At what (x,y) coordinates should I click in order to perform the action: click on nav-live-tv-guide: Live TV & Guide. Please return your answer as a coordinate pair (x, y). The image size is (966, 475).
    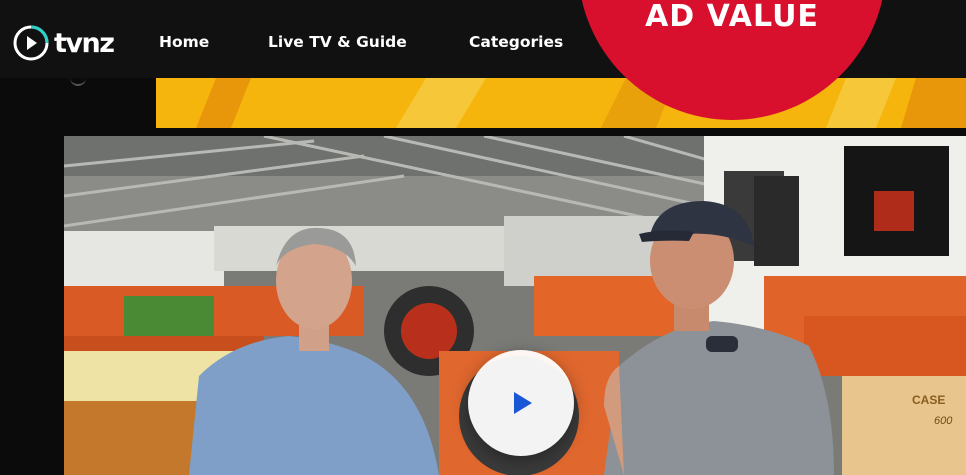
    Looking at the image, I should click on (337, 42).